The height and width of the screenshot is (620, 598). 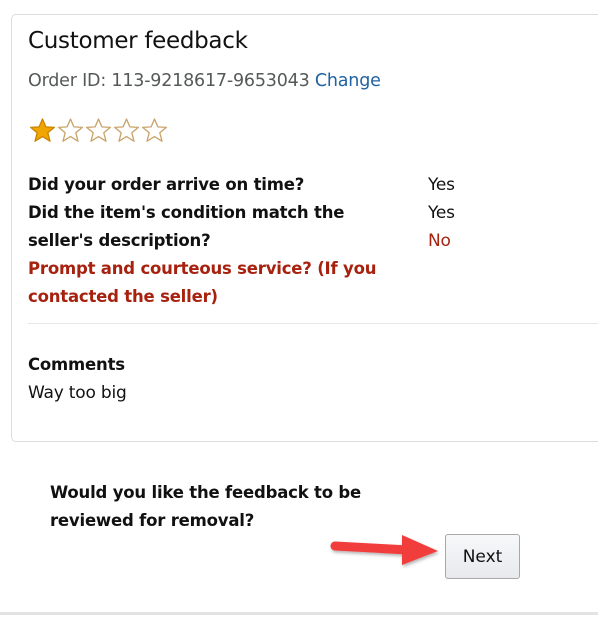 What do you see at coordinates (76, 364) in the screenshot?
I see `comments-label: Comments` at bounding box center [76, 364].